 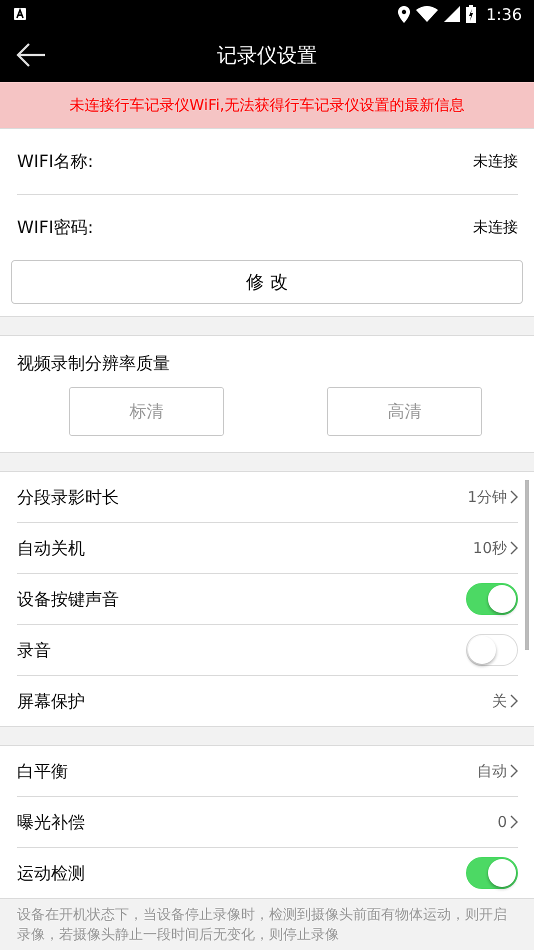 What do you see at coordinates (43, 771) in the screenshot?
I see `setting-label: 白平衡` at bounding box center [43, 771].